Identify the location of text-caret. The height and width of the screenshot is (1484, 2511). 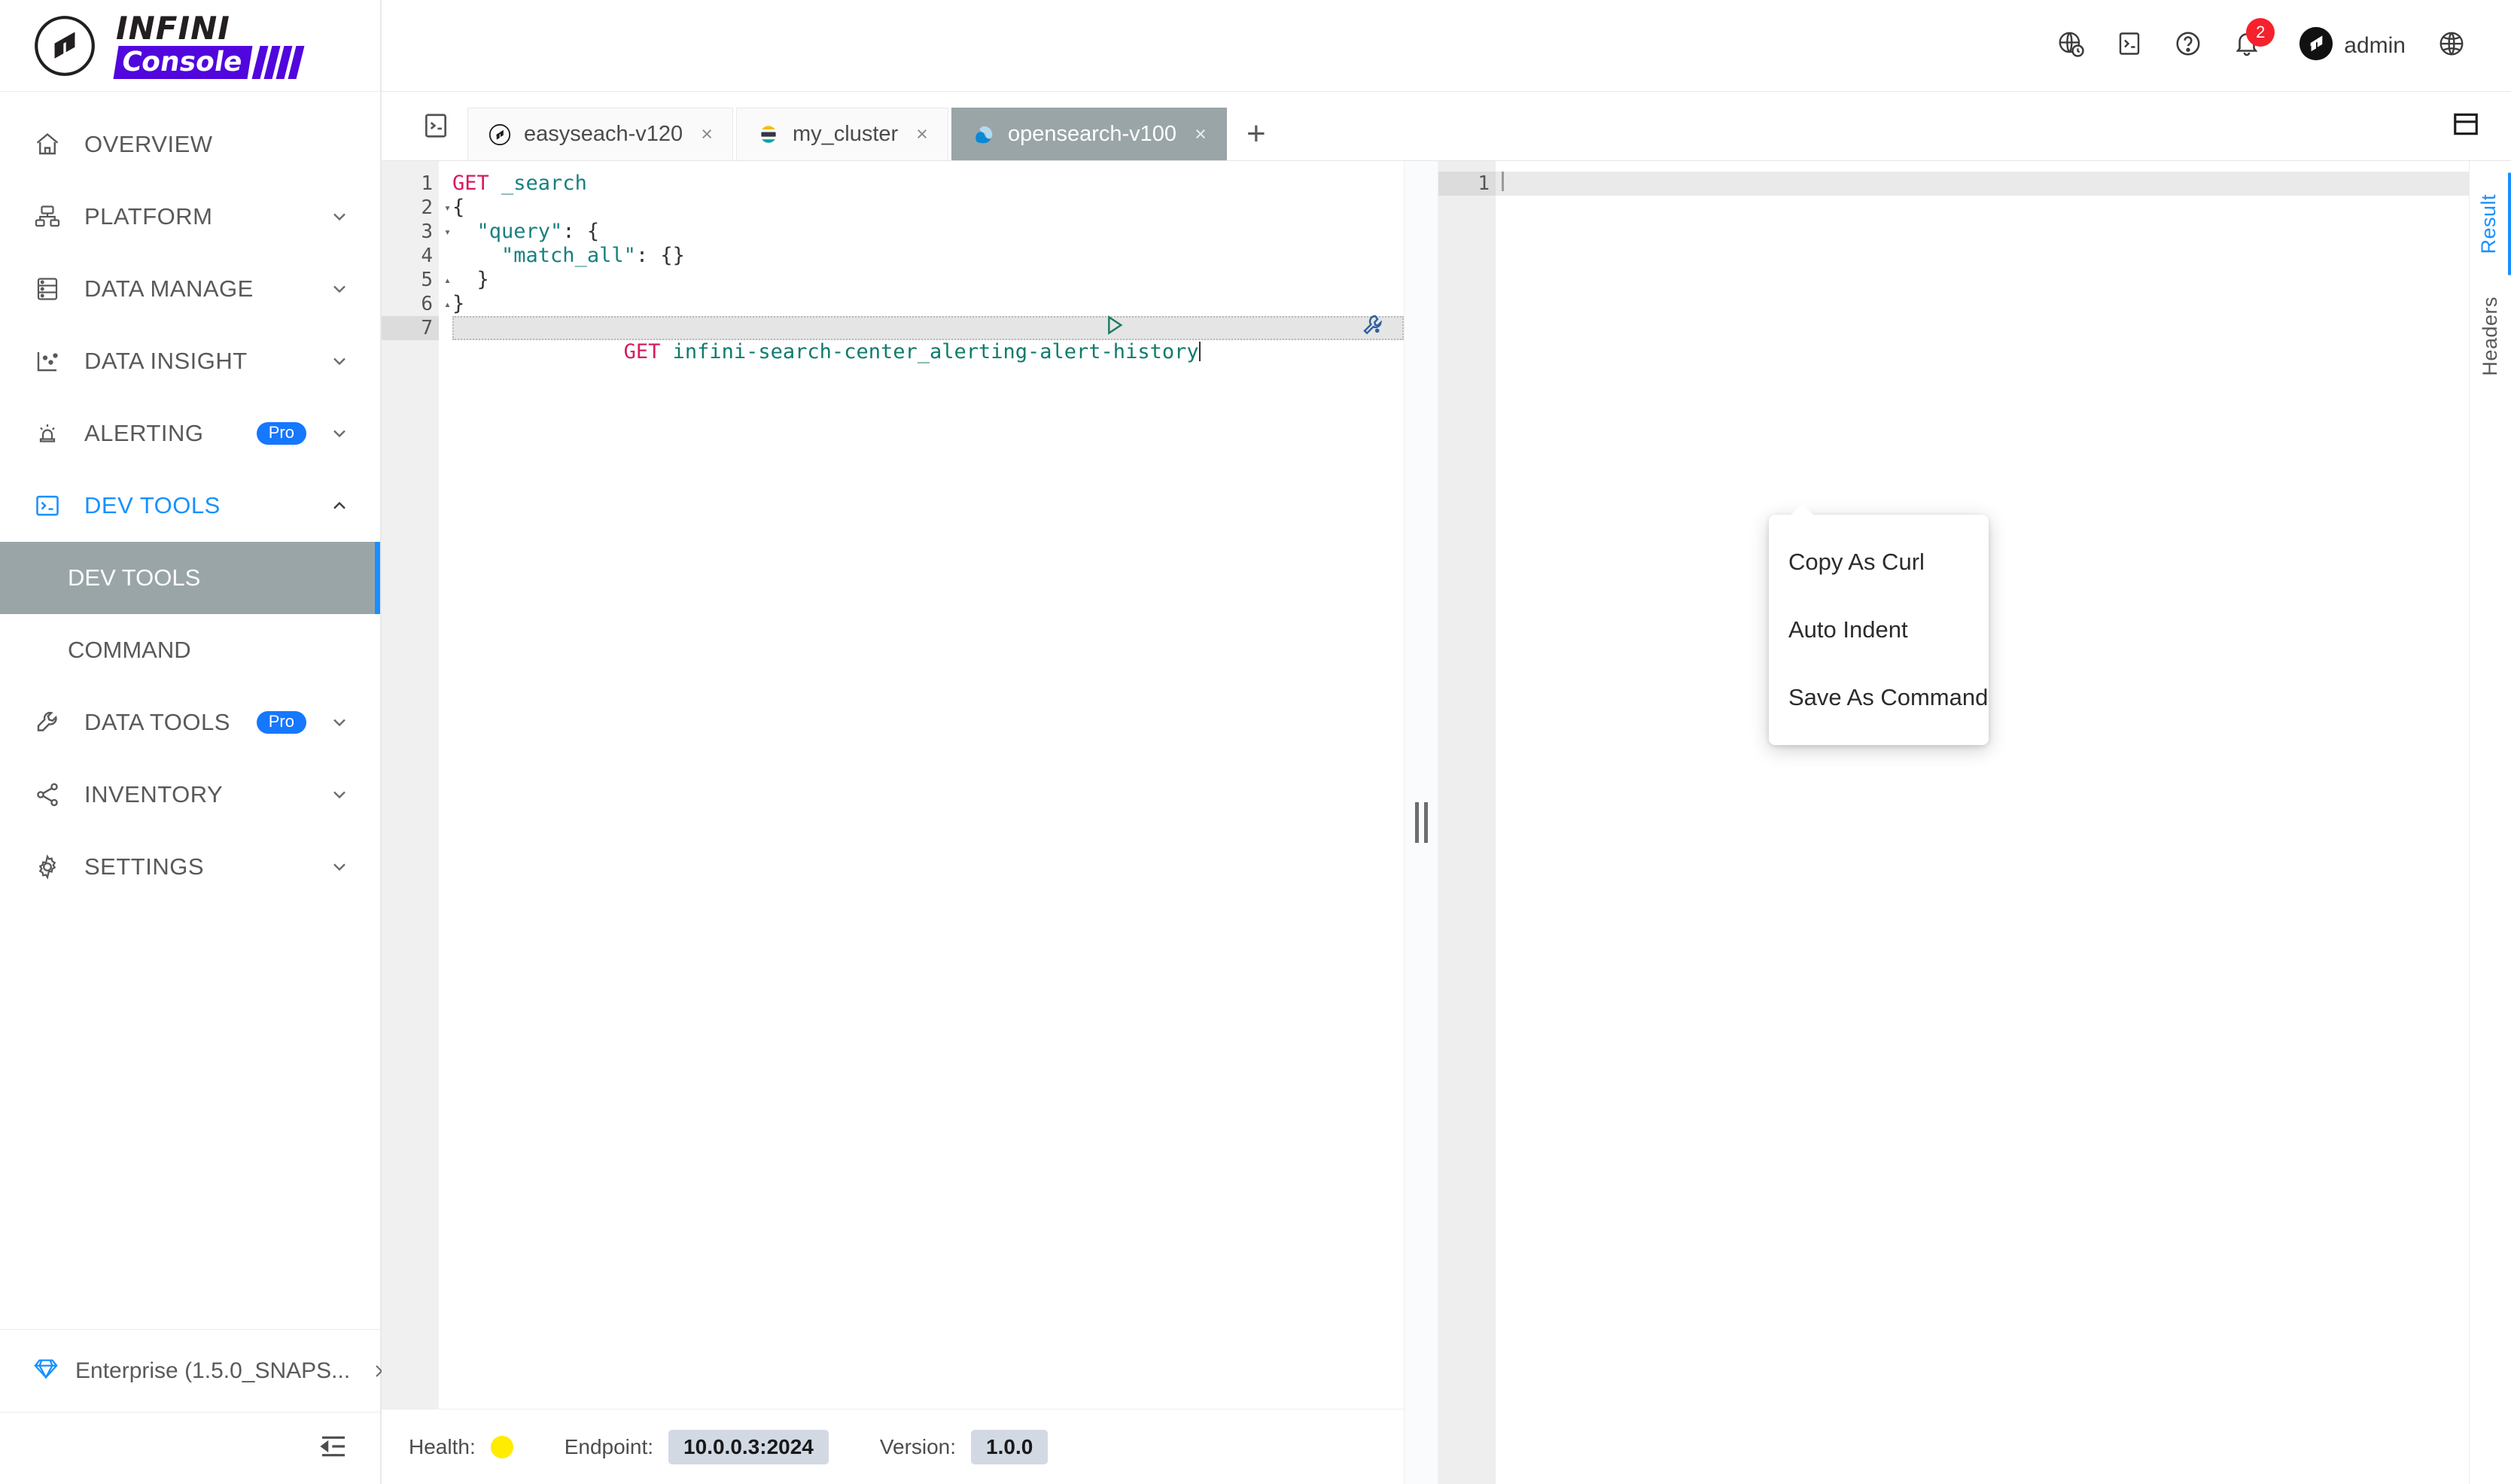
(1503, 181).